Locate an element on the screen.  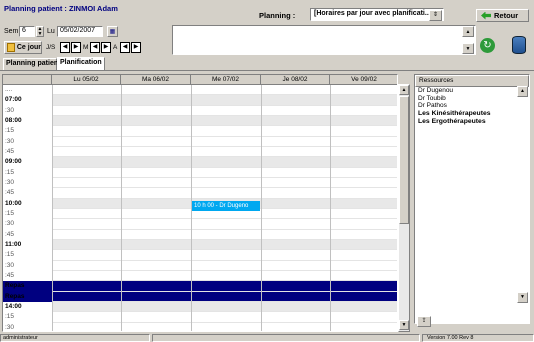
resource-item: Les Kinésithérapeutes is located at coordinates (472, 114).